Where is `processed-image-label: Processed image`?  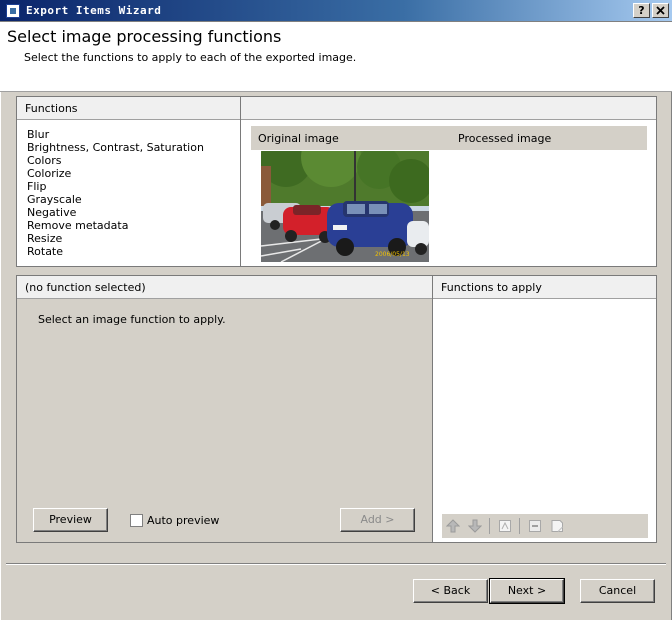
processed-image-label: Processed image is located at coordinates (505, 138).